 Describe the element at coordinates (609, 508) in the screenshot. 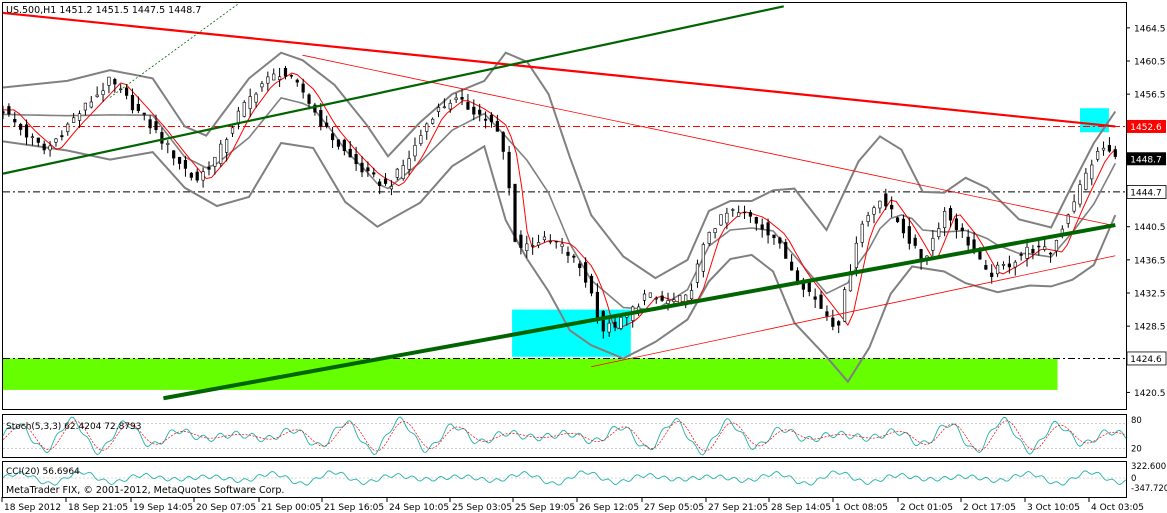

I see `x-tick-label: 26 Sep 12:05` at that location.